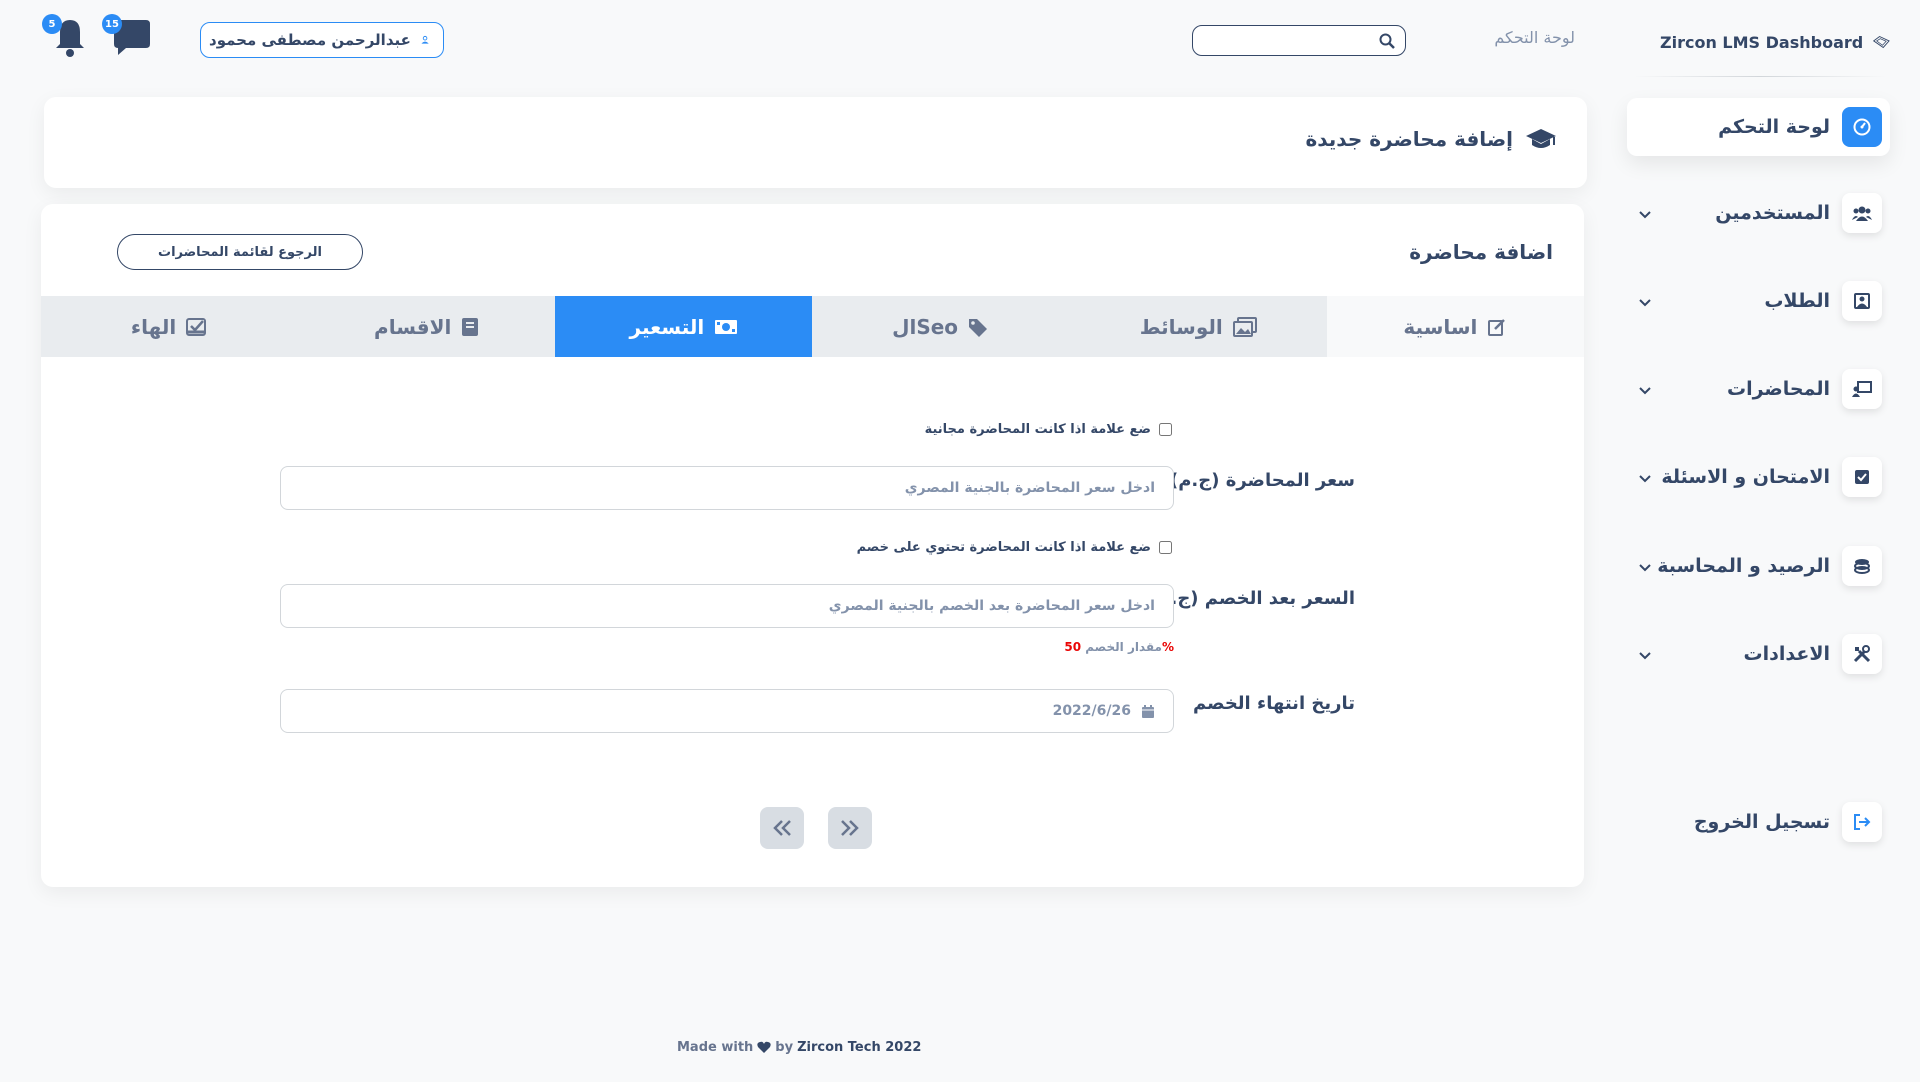 The height and width of the screenshot is (1082, 1920). Describe the element at coordinates (764, 1047) in the screenshot. I see `heart-icon` at that location.